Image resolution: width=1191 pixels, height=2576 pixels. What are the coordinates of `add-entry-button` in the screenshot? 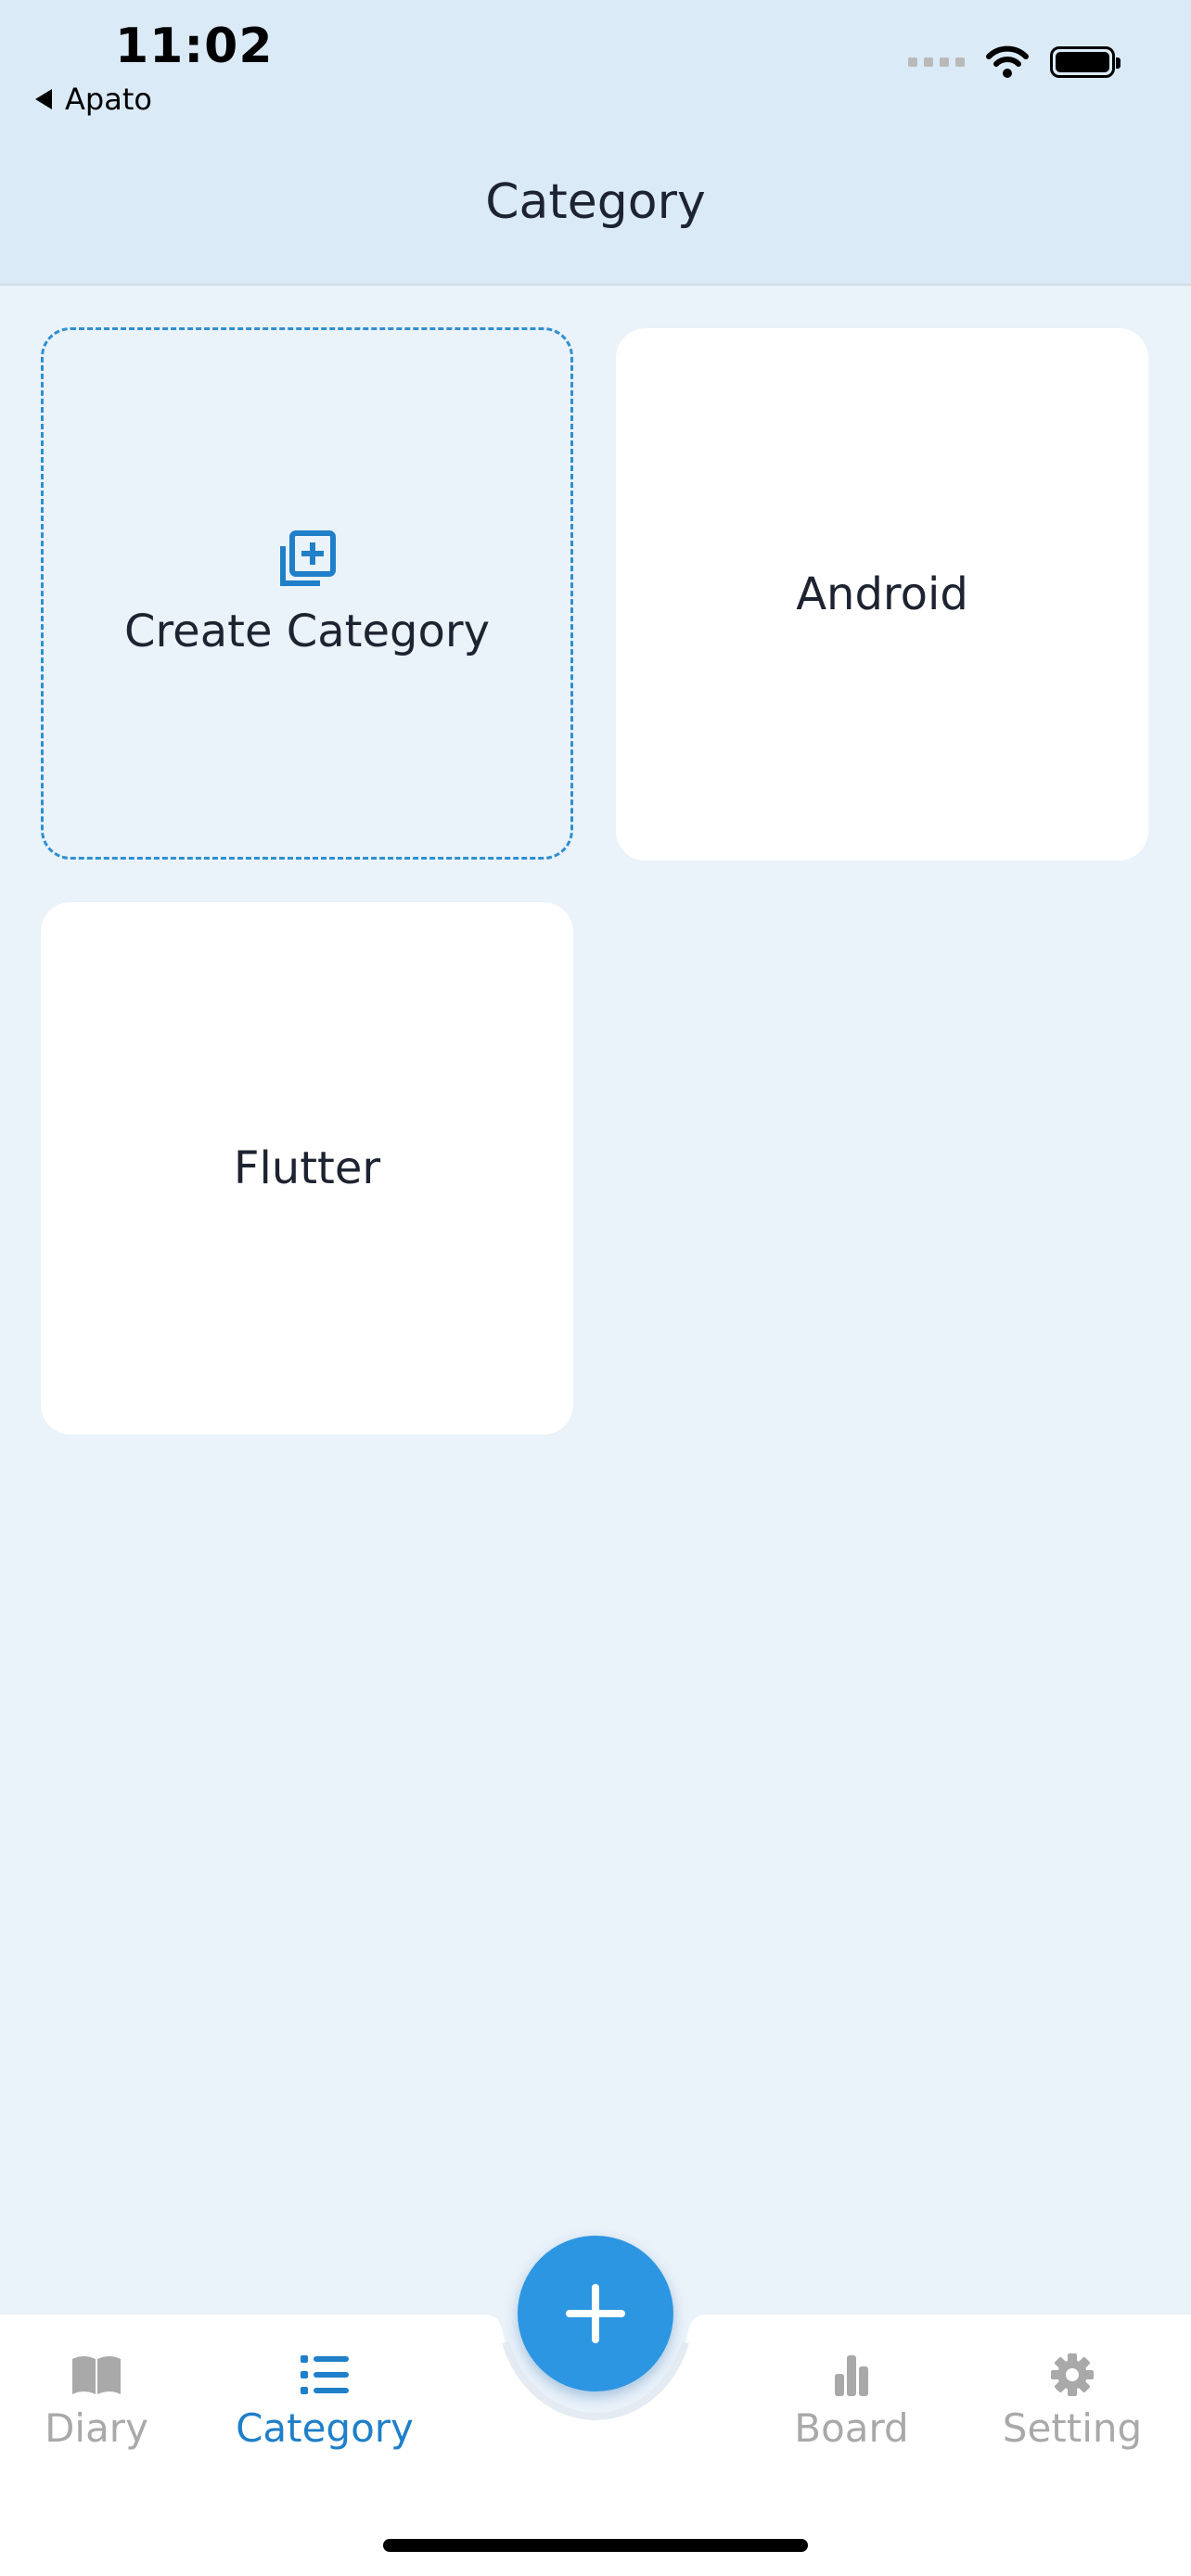 It's located at (595, 2313).